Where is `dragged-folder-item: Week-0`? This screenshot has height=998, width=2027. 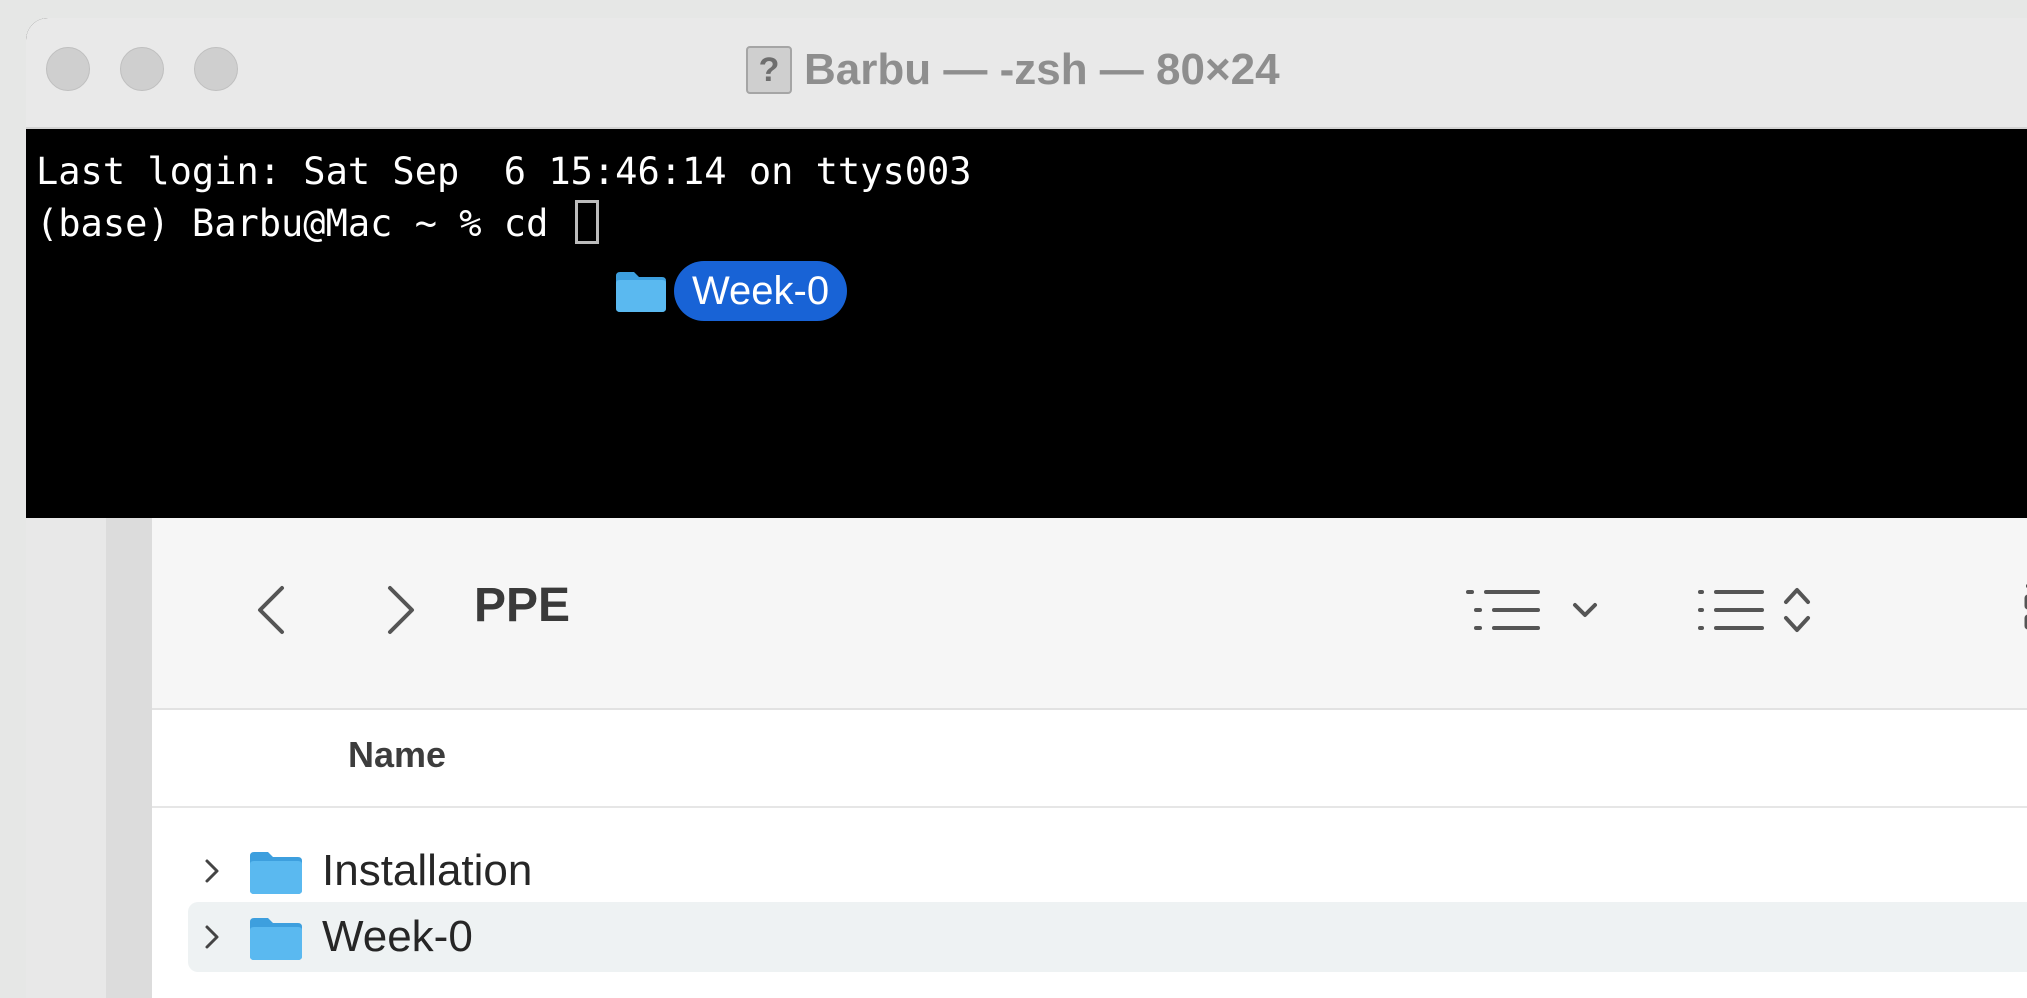
dragged-folder-item: Week-0 is located at coordinates (731, 291).